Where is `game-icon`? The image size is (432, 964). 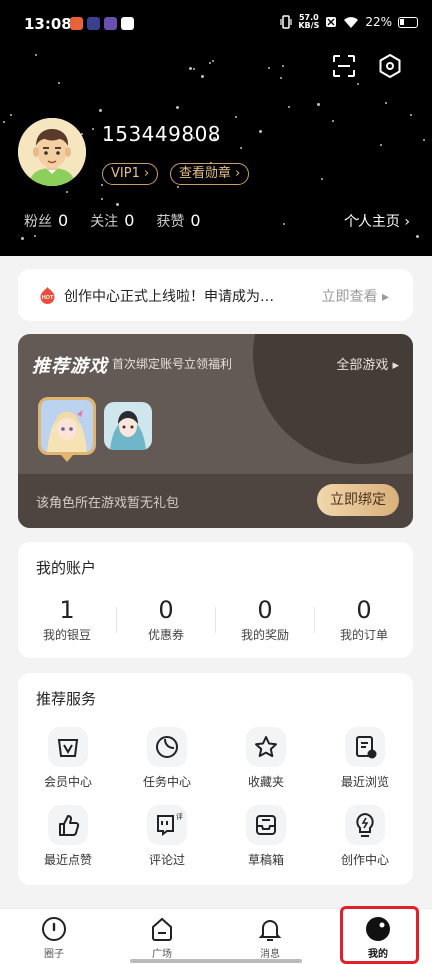 game-icon is located at coordinates (128, 426).